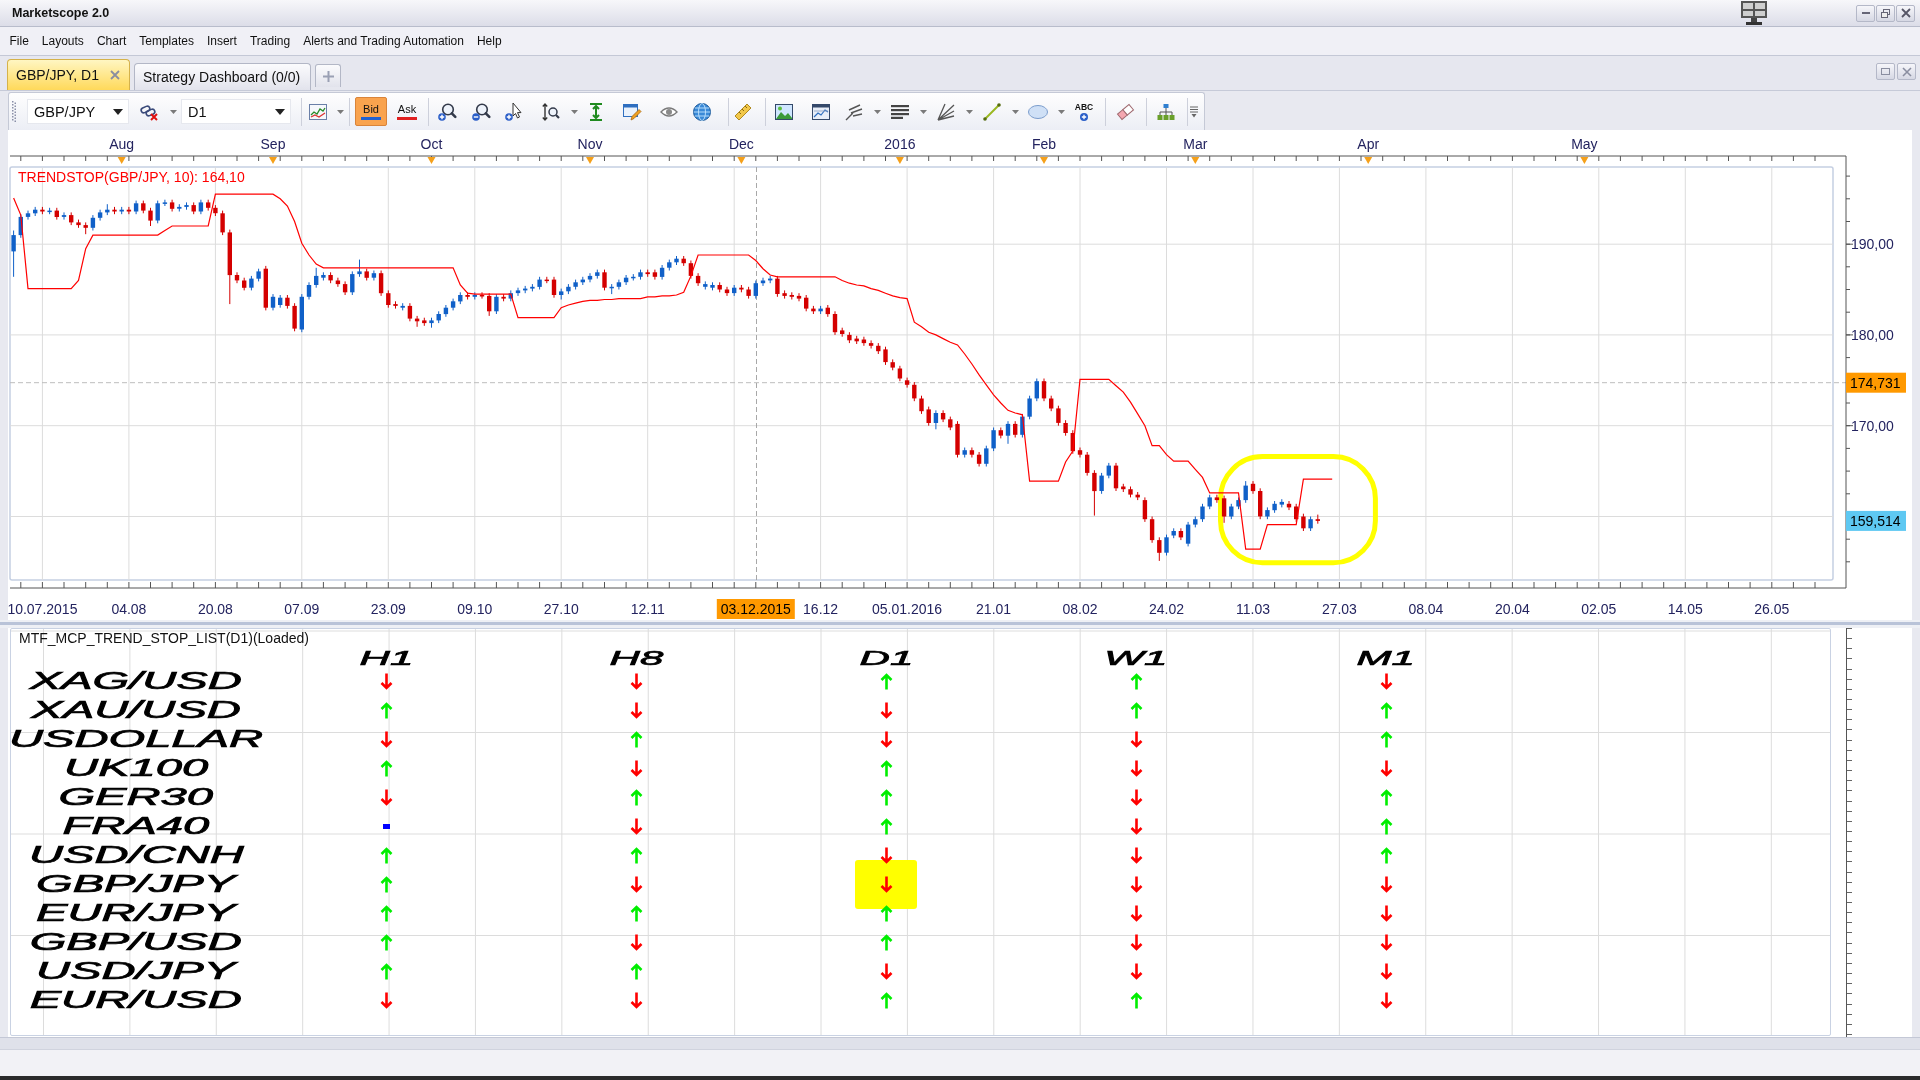 Image resolution: width=1920 pixels, height=1080 pixels. What do you see at coordinates (63, 41) in the screenshot?
I see `menu-item: Layouts` at bounding box center [63, 41].